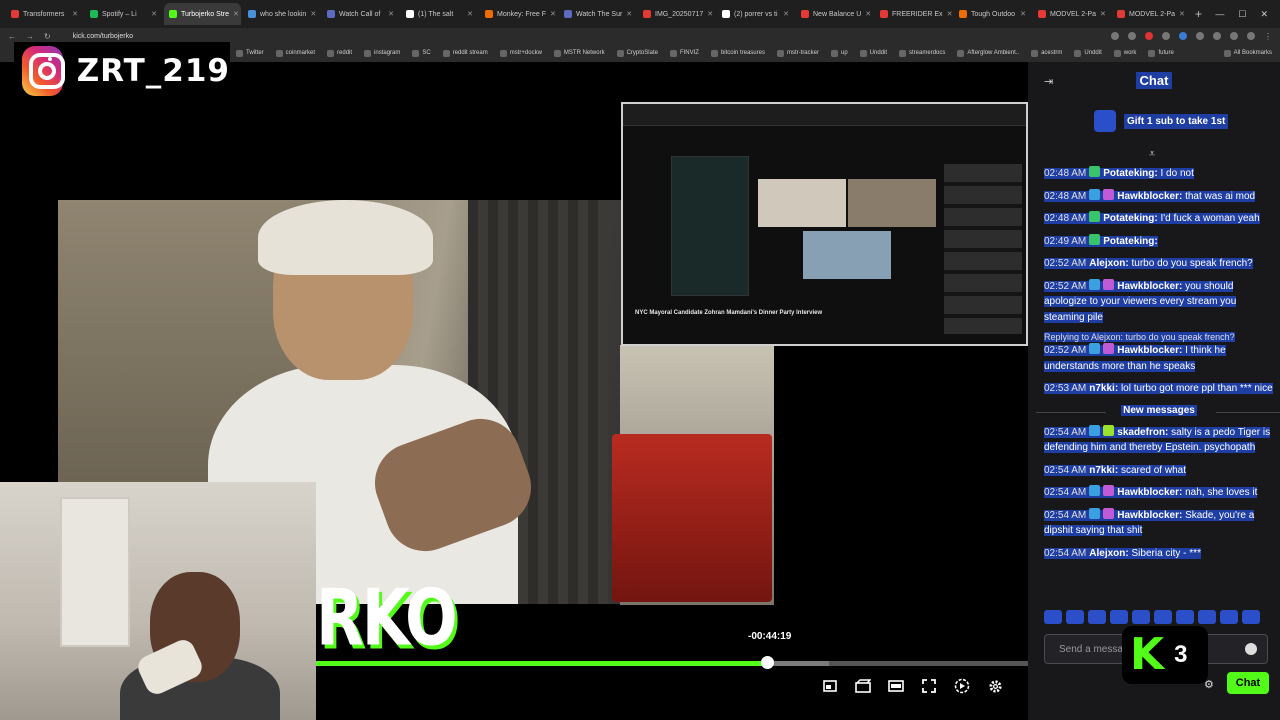 Image resolution: width=1280 pixels, height=720 pixels. I want to click on bookmark-item: work, so click(1124, 53).